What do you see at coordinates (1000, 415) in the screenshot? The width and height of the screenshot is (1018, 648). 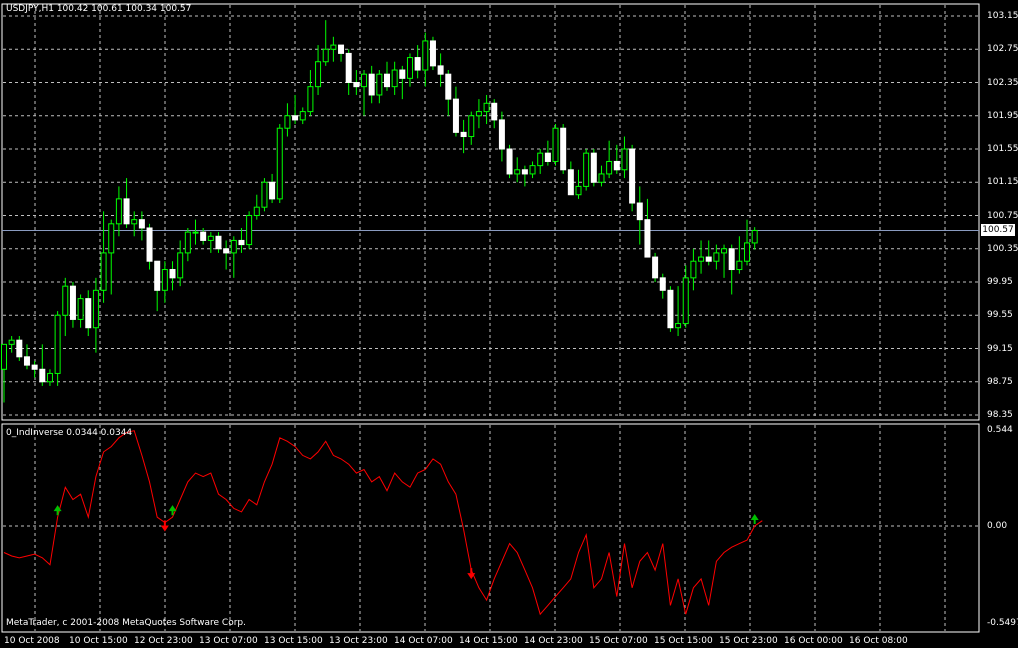 I see `price-tick-label: 98.35` at bounding box center [1000, 415].